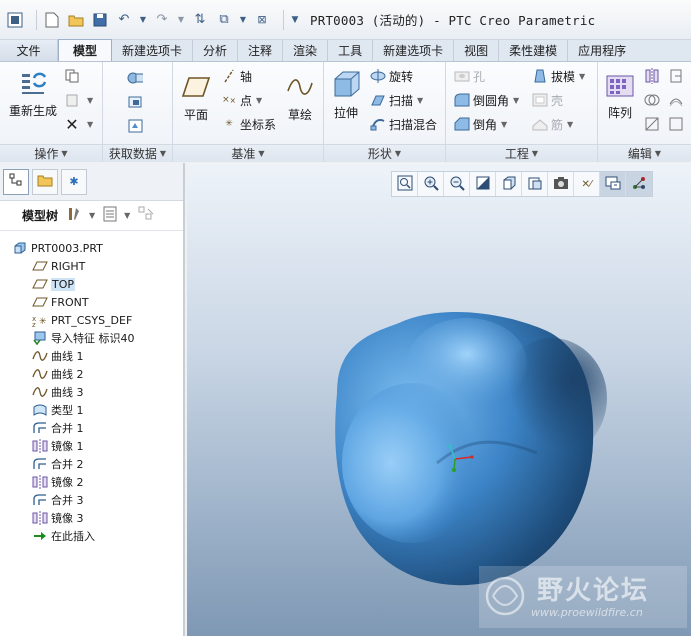  I want to click on group-get-data: 获取数据 ▼, so click(138, 112).